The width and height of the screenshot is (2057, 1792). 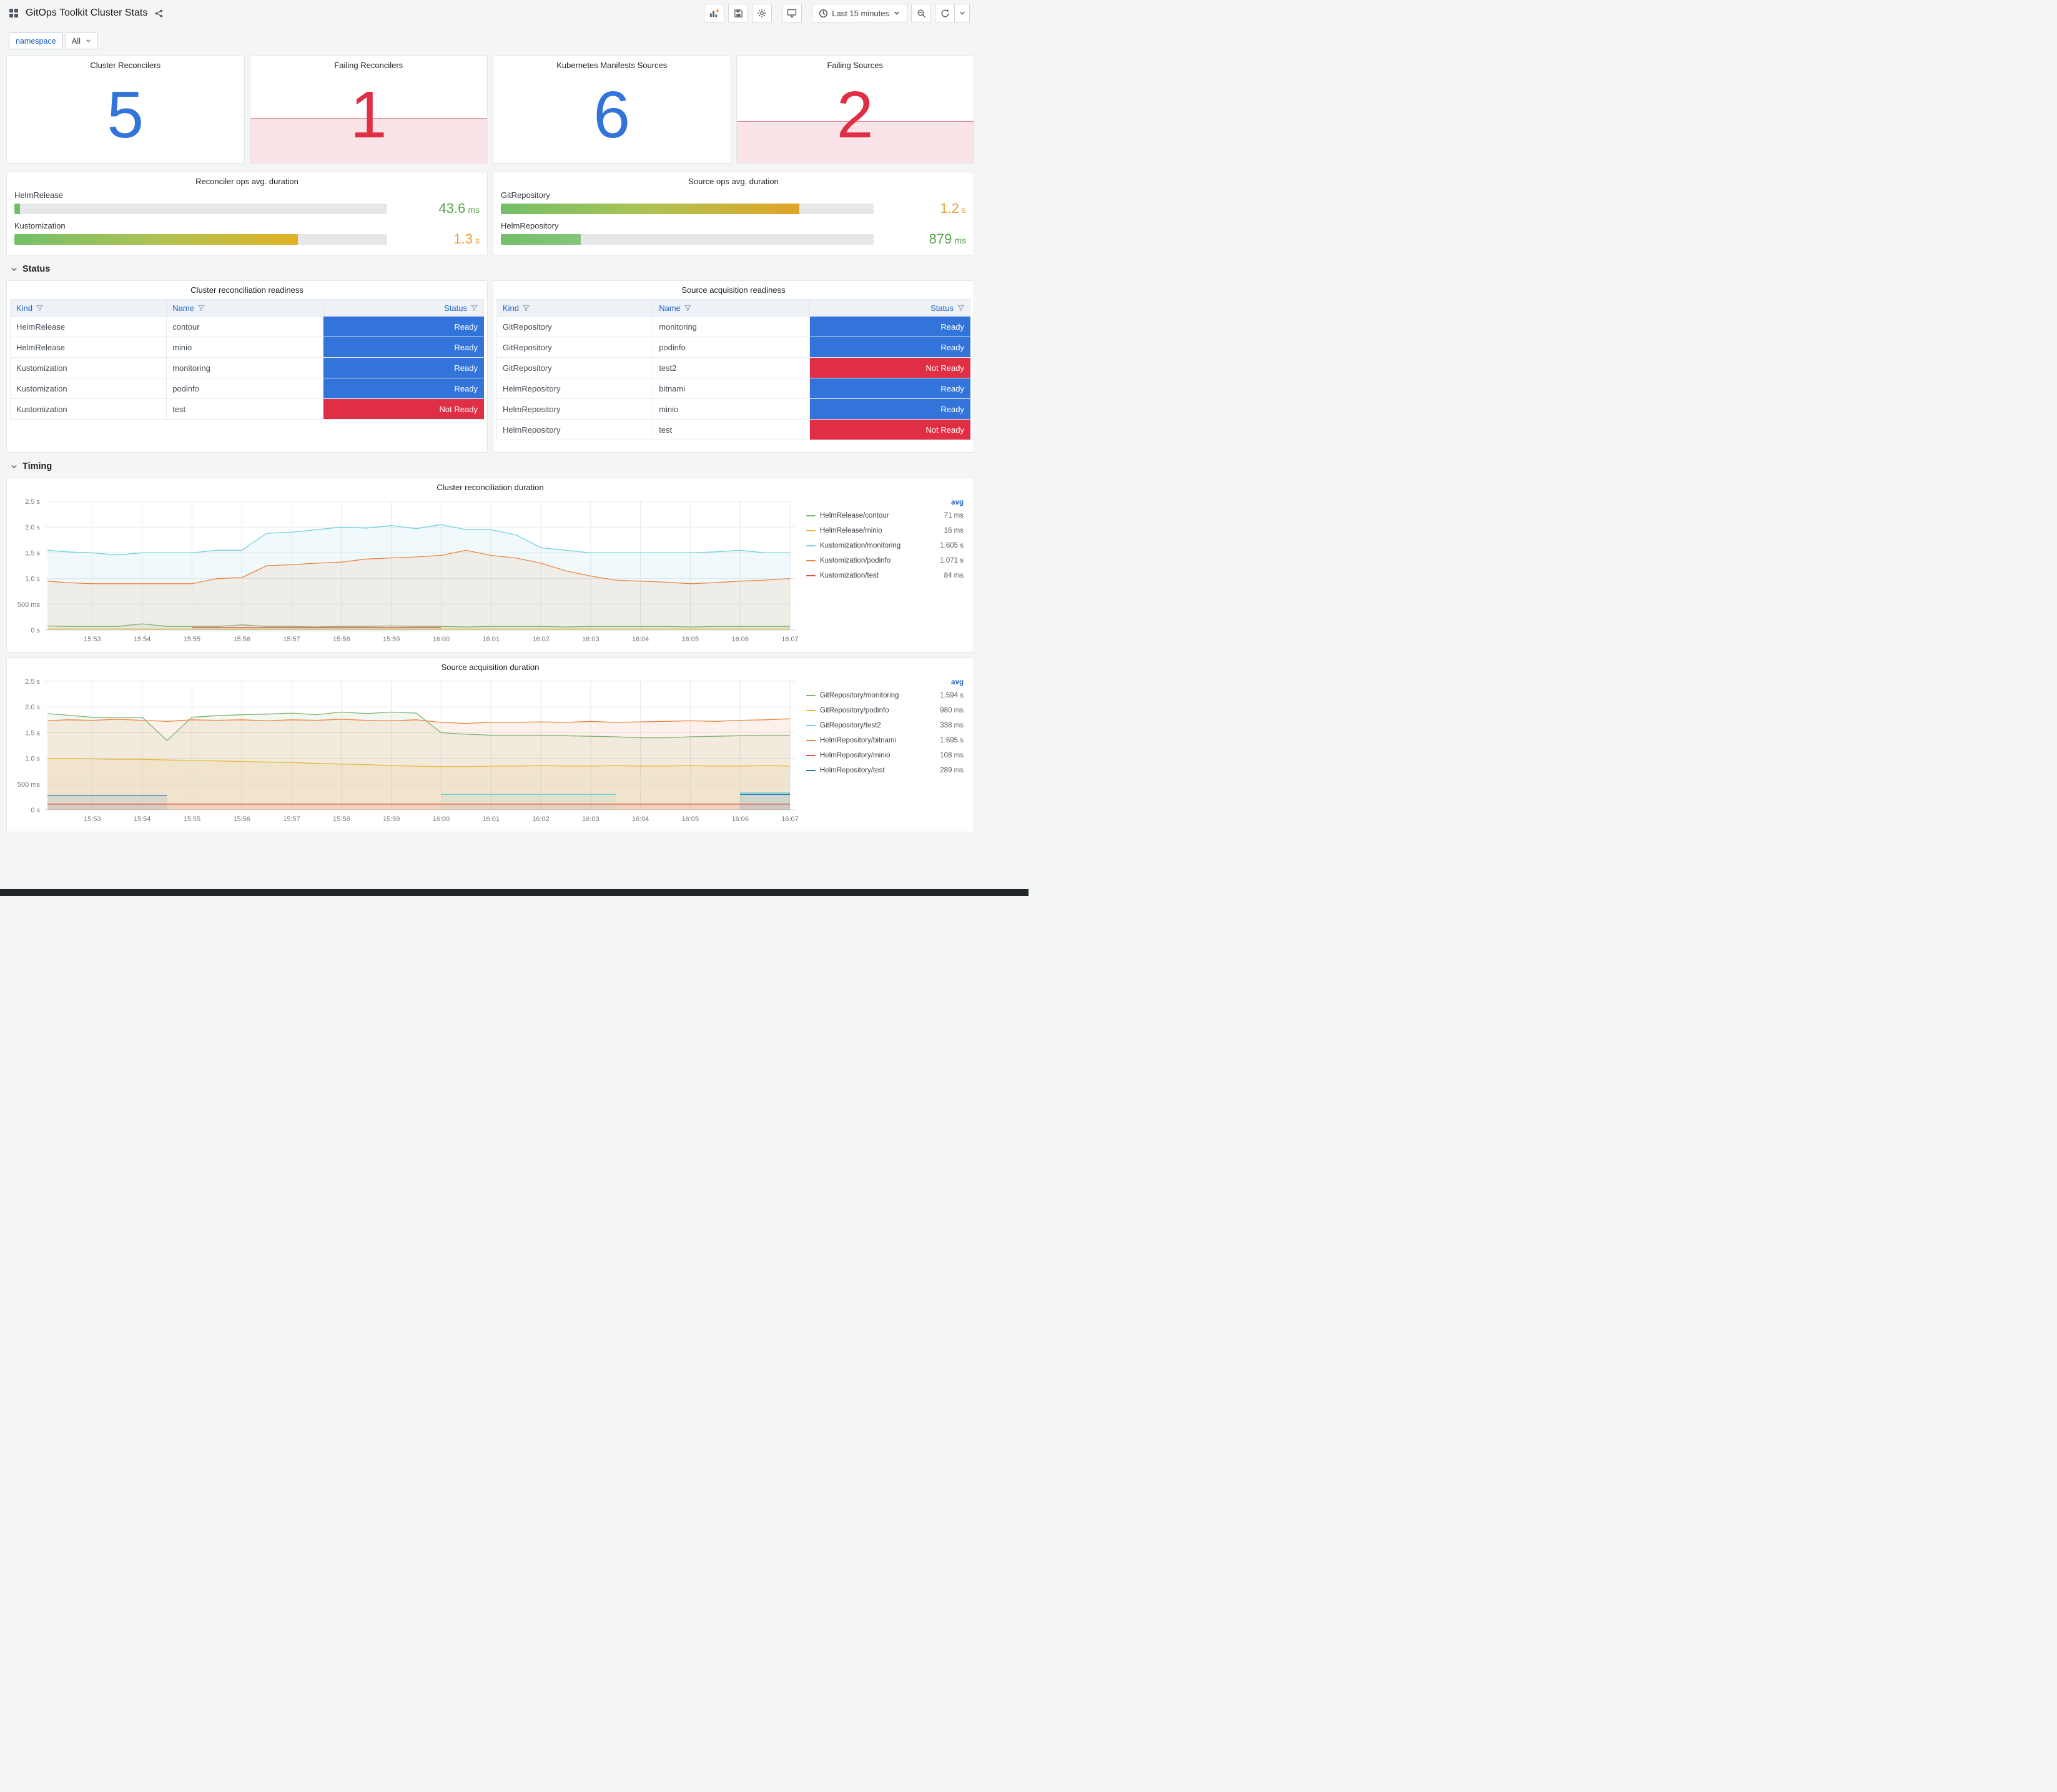 What do you see at coordinates (853, 770) in the screenshot?
I see `legend-series-name: HelmRepository/test` at bounding box center [853, 770].